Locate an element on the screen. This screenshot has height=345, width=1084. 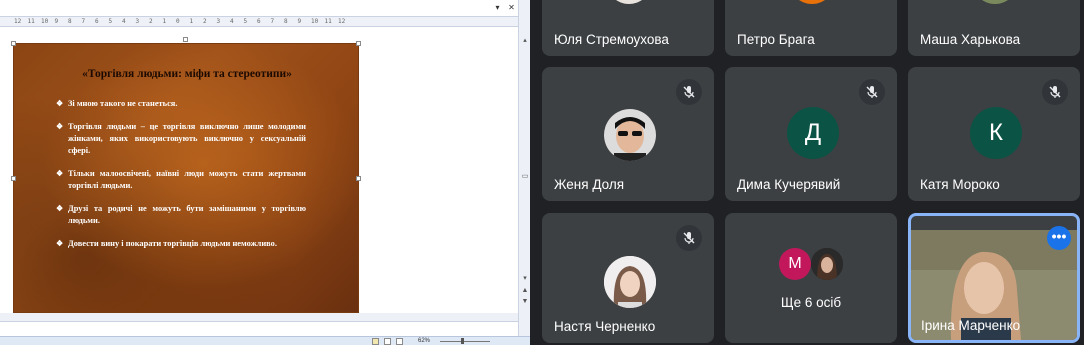
participant-tile: К Катя Мороко is located at coordinates (994, 134).